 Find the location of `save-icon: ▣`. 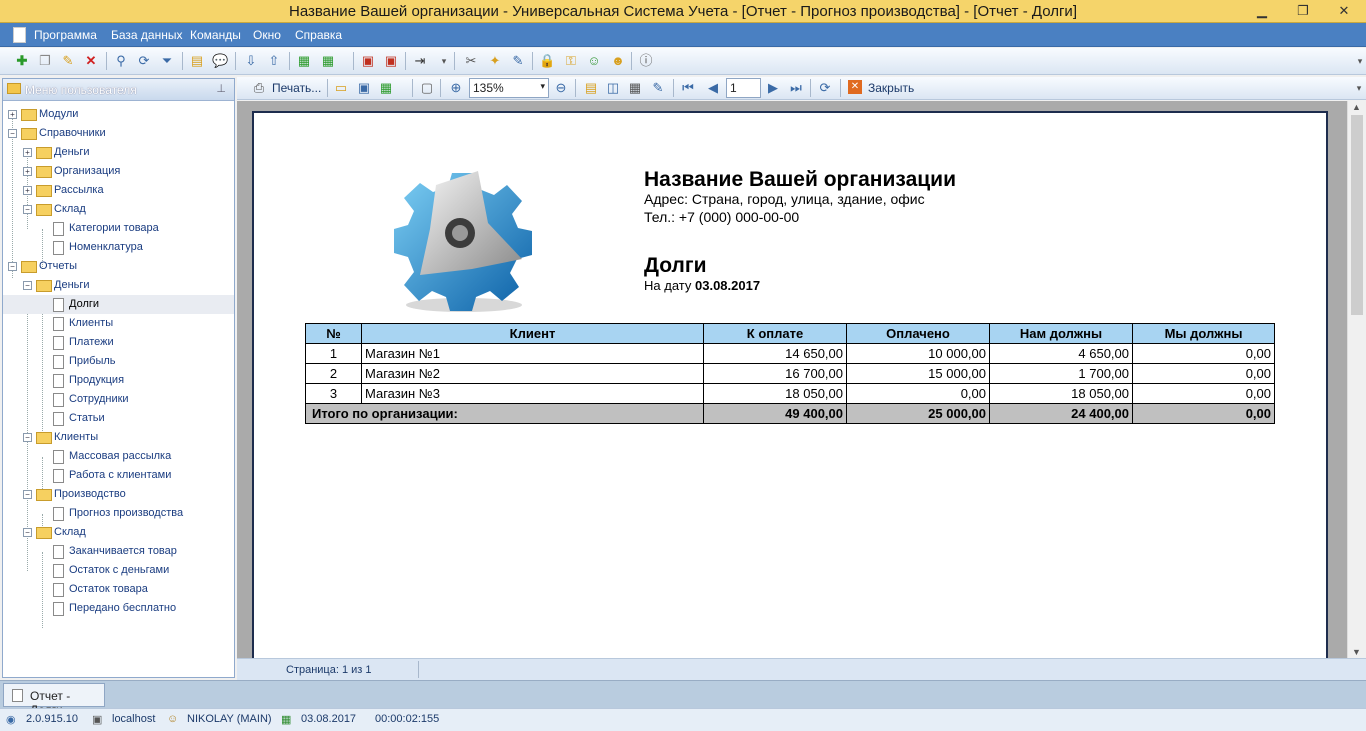

save-icon: ▣ is located at coordinates (364, 88).